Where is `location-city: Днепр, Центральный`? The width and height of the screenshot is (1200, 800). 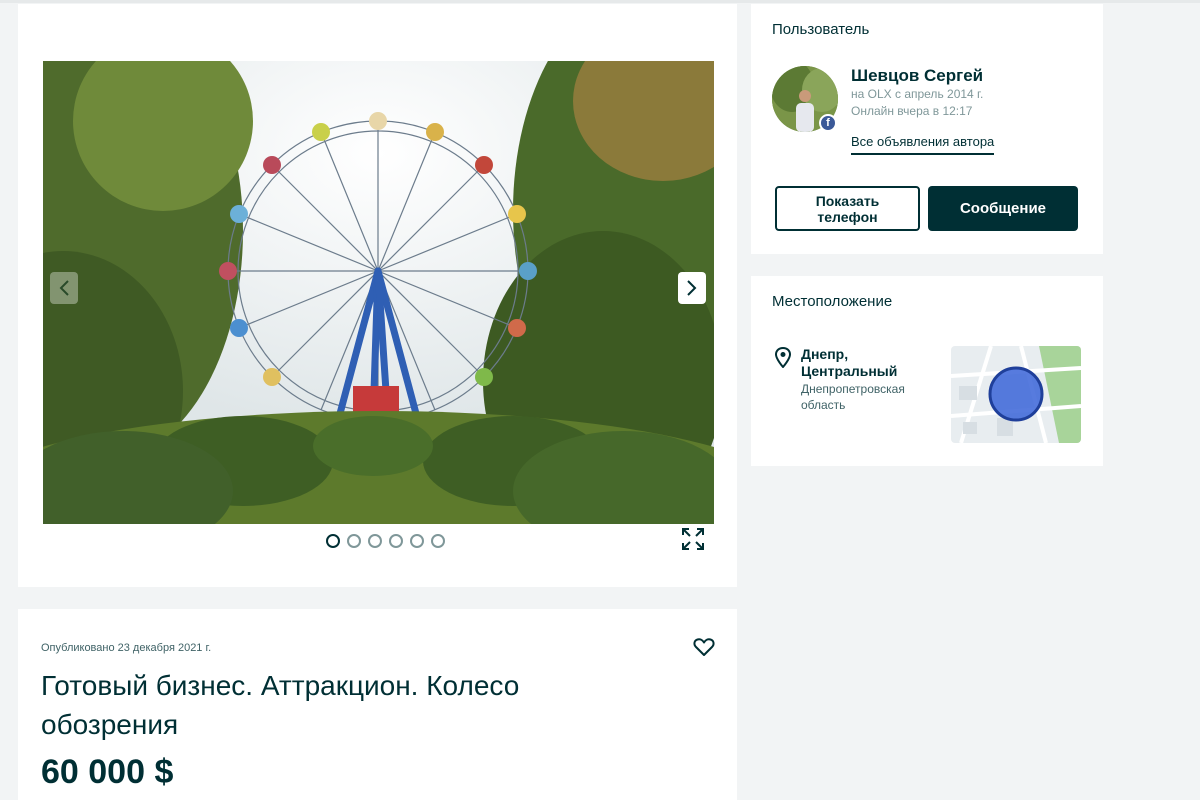 location-city: Днепр, Центральный is located at coordinates (849, 362).